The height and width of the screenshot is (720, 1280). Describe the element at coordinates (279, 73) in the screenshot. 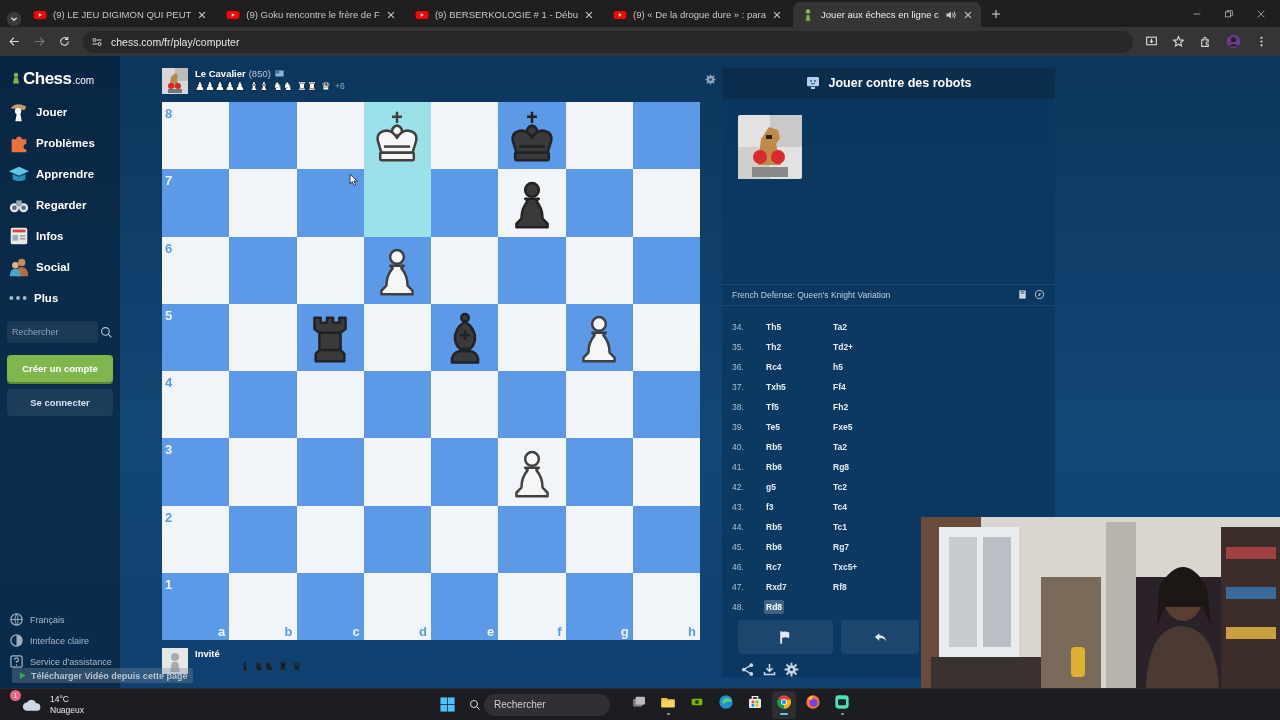

I see `flag-icon` at that location.